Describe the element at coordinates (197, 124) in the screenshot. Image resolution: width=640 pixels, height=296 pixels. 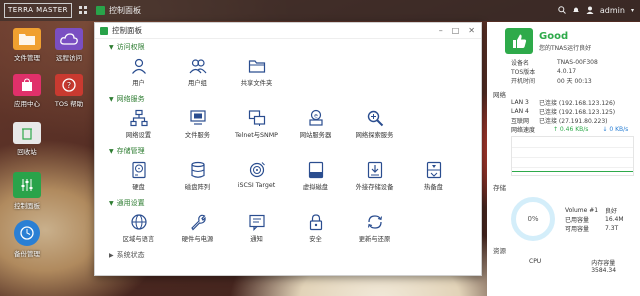
I see `item-file-service: 文件服务` at that location.